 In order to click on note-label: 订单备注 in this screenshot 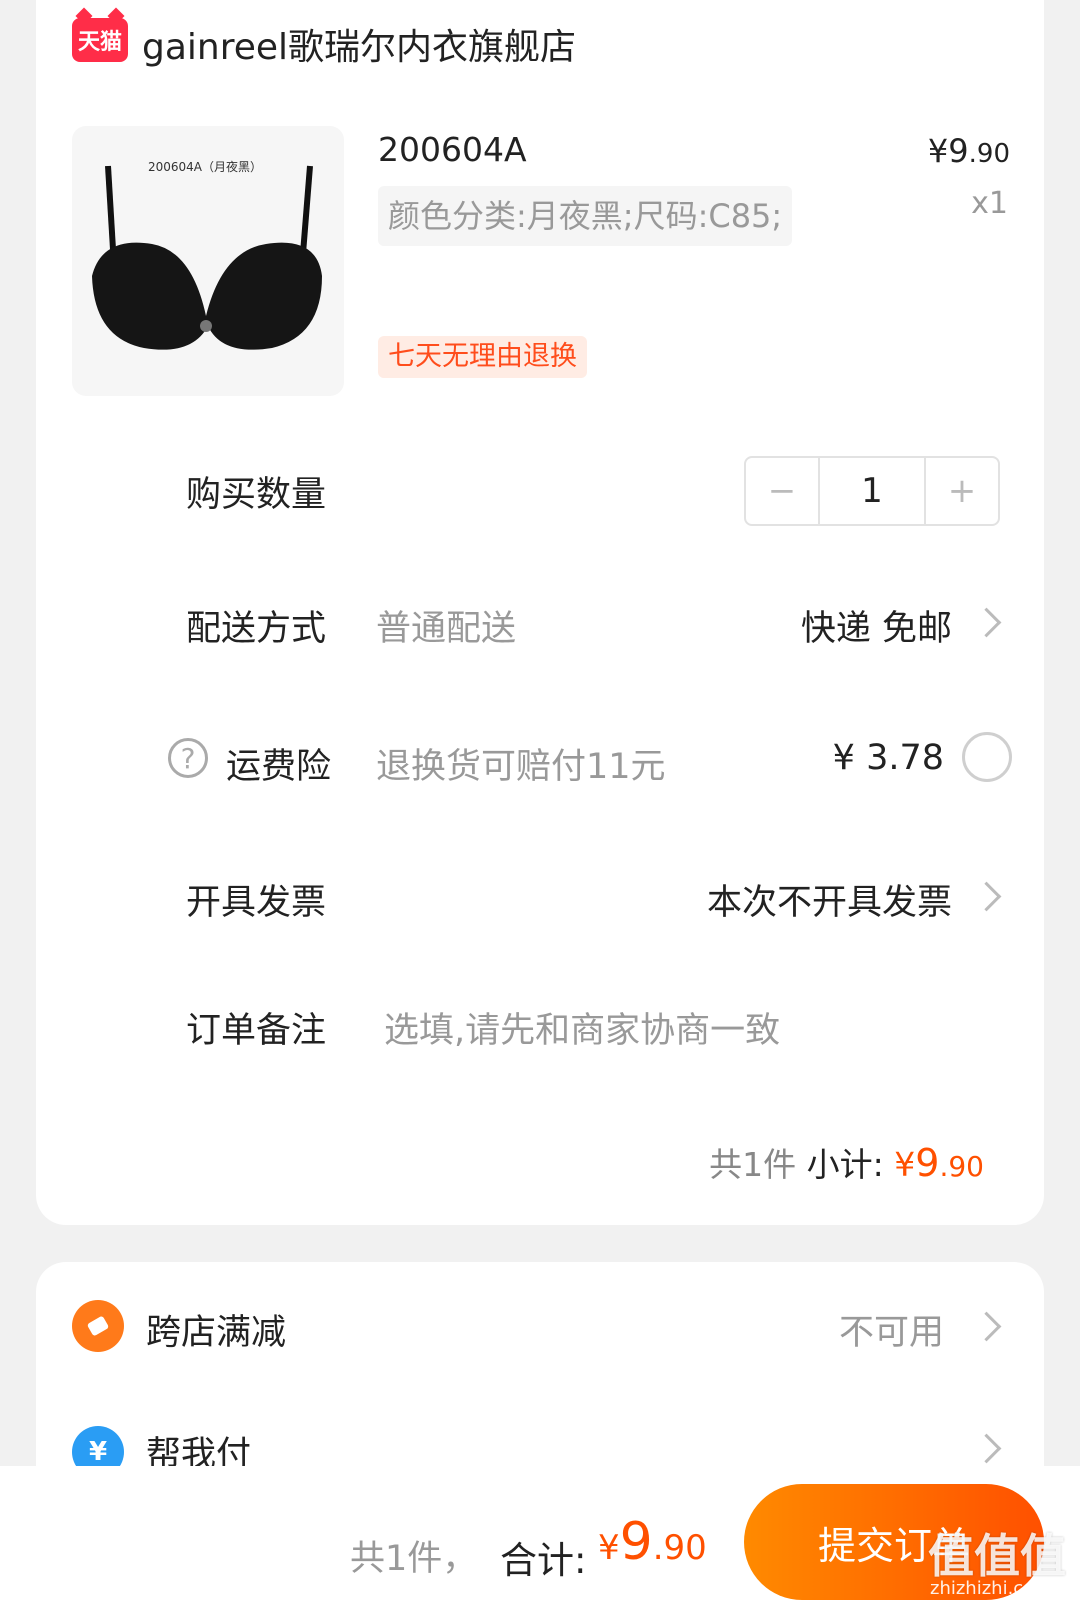, I will do `click(256, 1031)`.